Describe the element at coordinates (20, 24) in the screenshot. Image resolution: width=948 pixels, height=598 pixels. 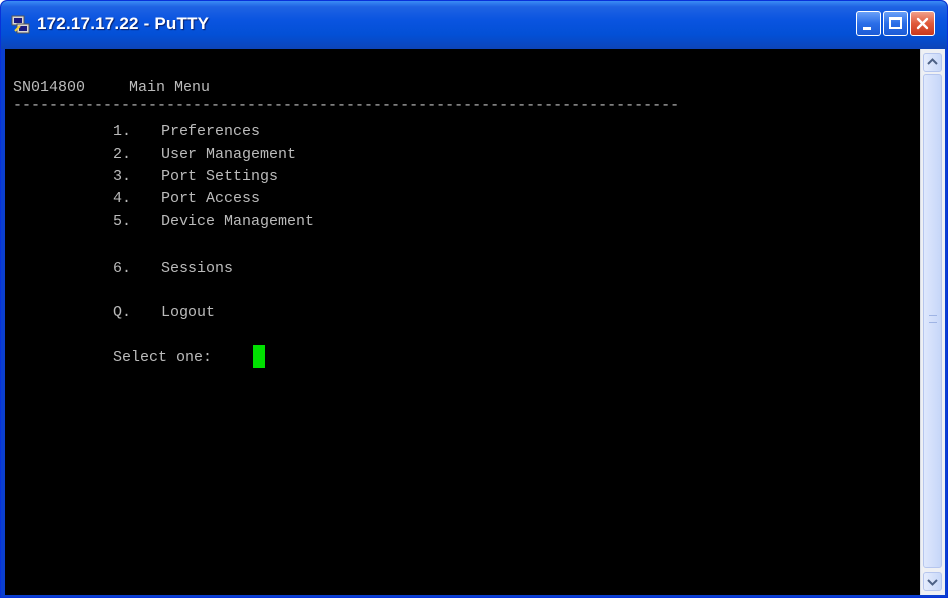
I see `putty-icon` at that location.